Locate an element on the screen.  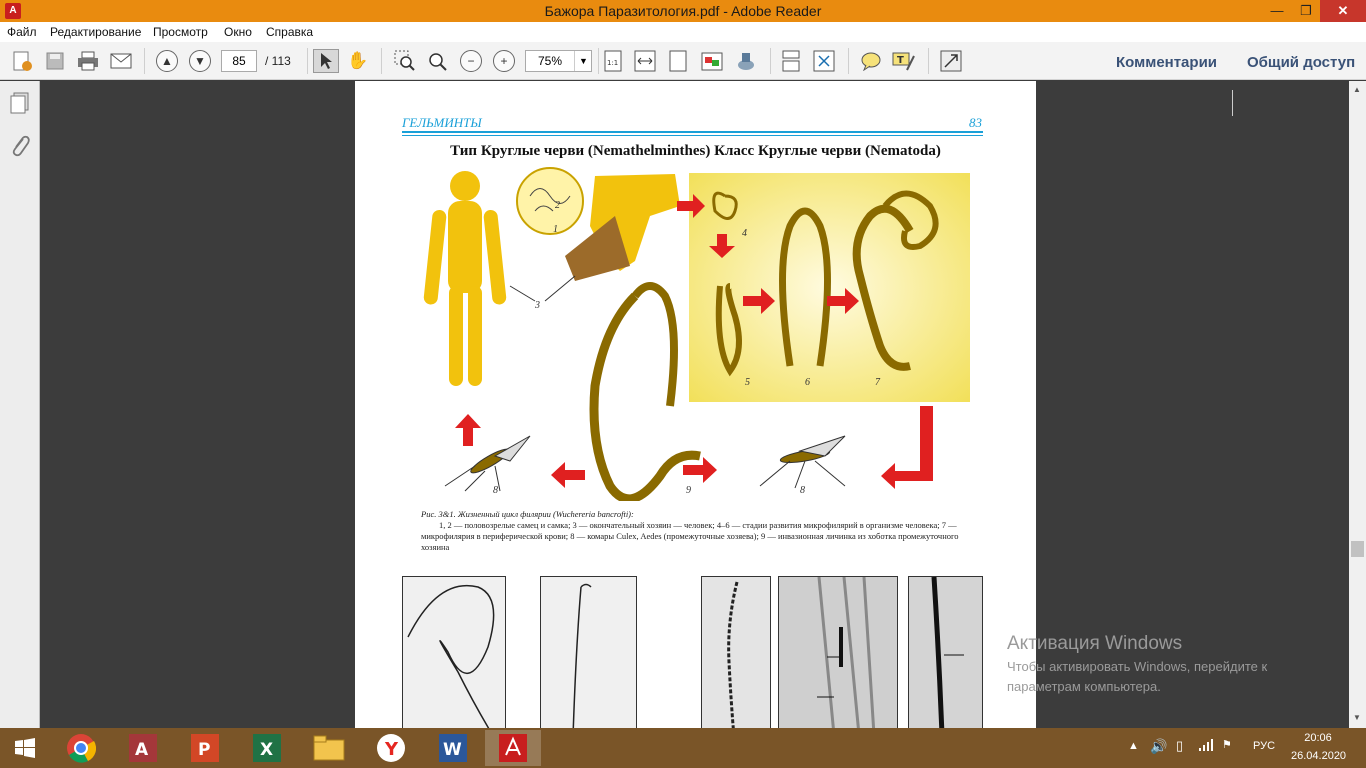
human-host is located at coordinates (465, 278).